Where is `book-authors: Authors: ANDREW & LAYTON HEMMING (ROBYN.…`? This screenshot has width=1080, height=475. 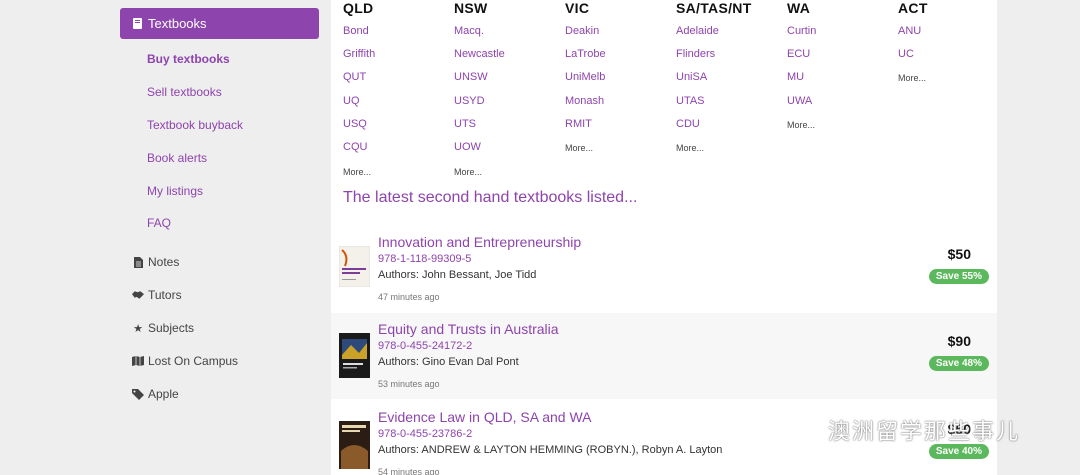
book-authors: Authors: ANDREW & LAYTON HEMMING (ROBYN.… is located at coordinates (550, 450).